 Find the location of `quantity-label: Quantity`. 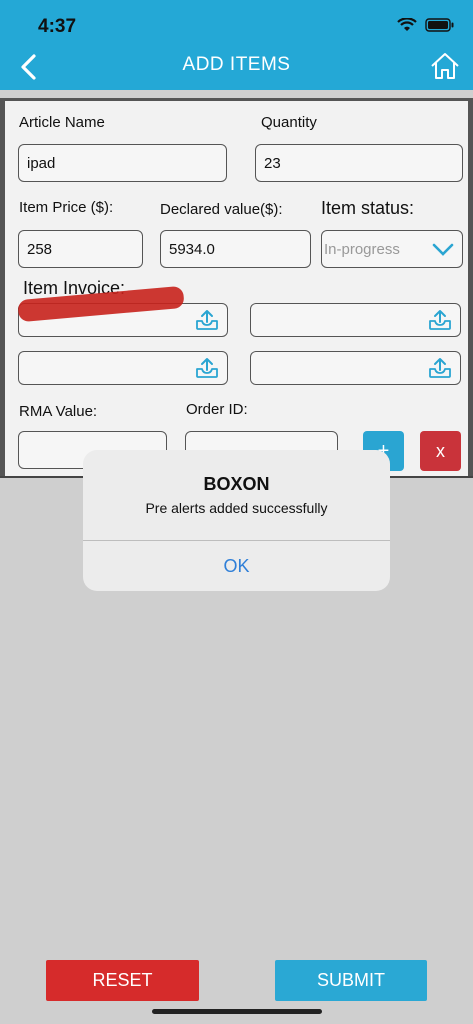

quantity-label: Quantity is located at coordinates (289, 122).